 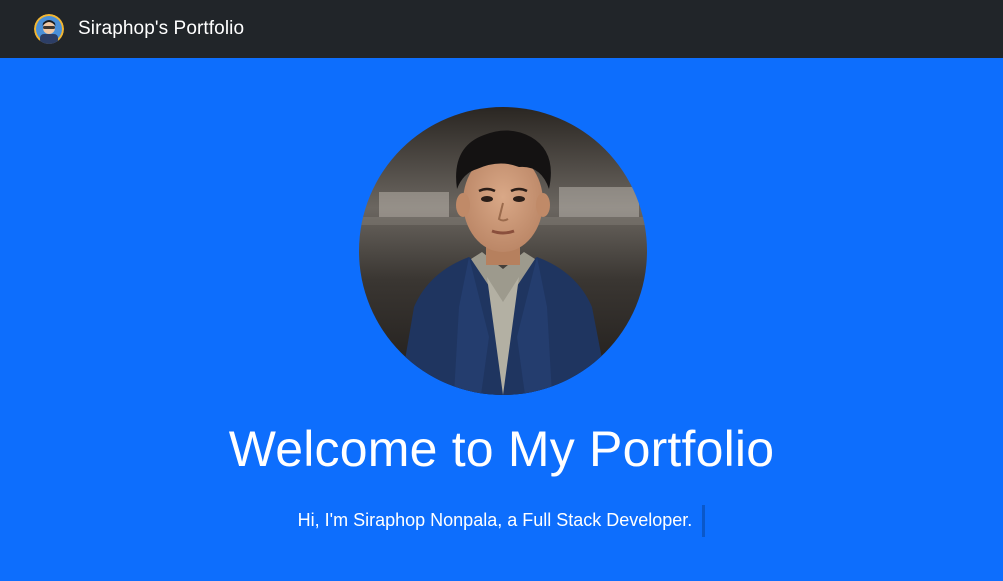 I want to click on navbar-brand: Siraphop's Portfolio, so click(x=139, y=29).